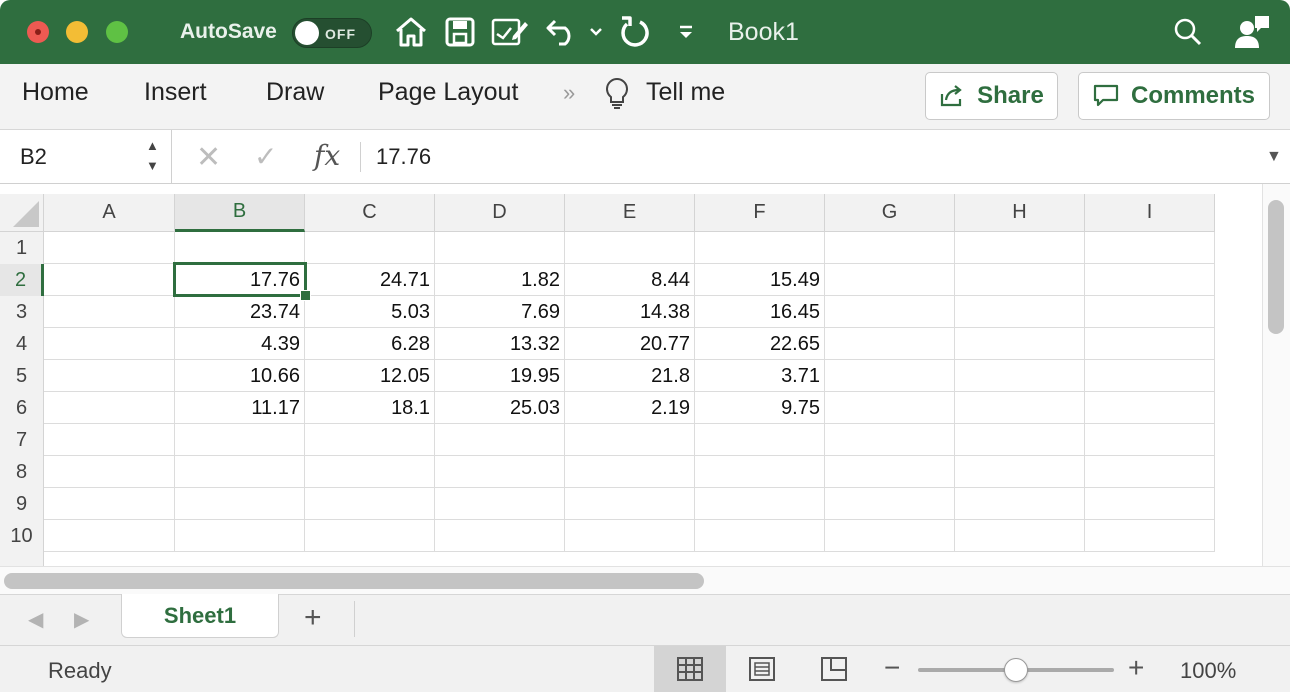 This screenshot has width=1290, height=692. Describe the element at coordinates (109, 376) in the screenshot. I see `cell-a5` at that location.